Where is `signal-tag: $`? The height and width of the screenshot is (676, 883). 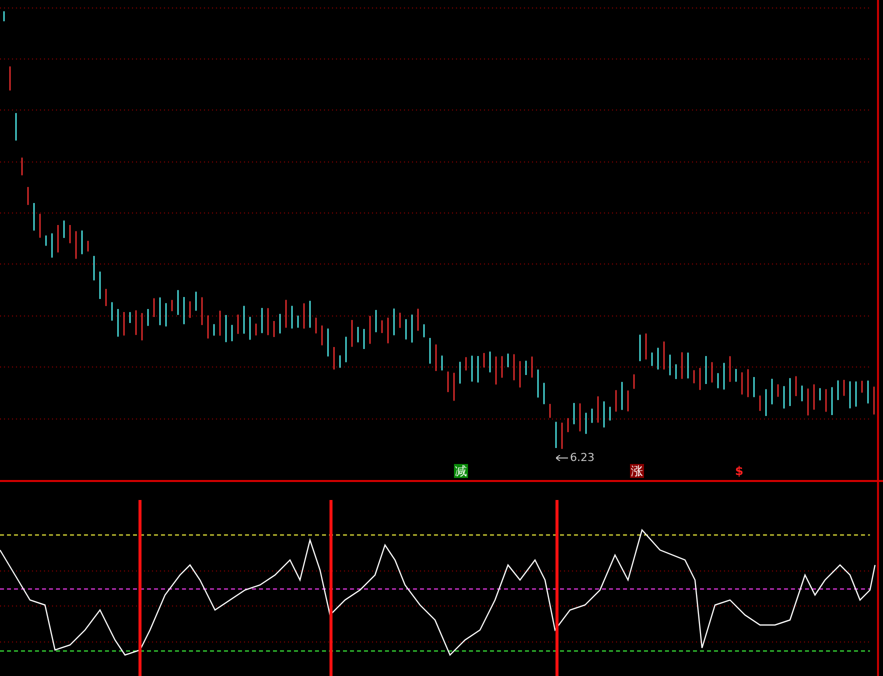
signal-tag: $ is located at coordinates (739, 471).